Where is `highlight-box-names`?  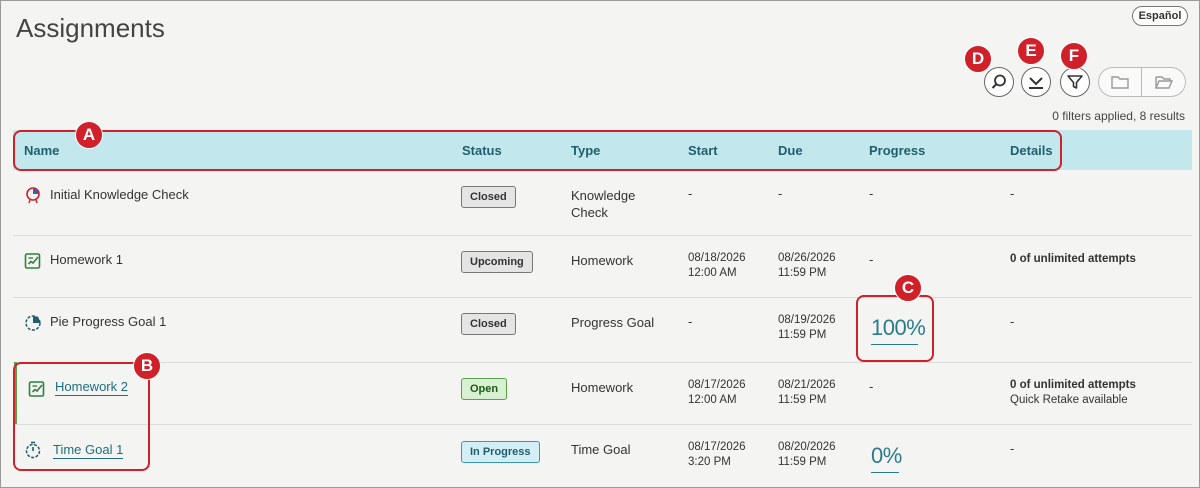
highlight-box-names is located at coordinates (81, 416).